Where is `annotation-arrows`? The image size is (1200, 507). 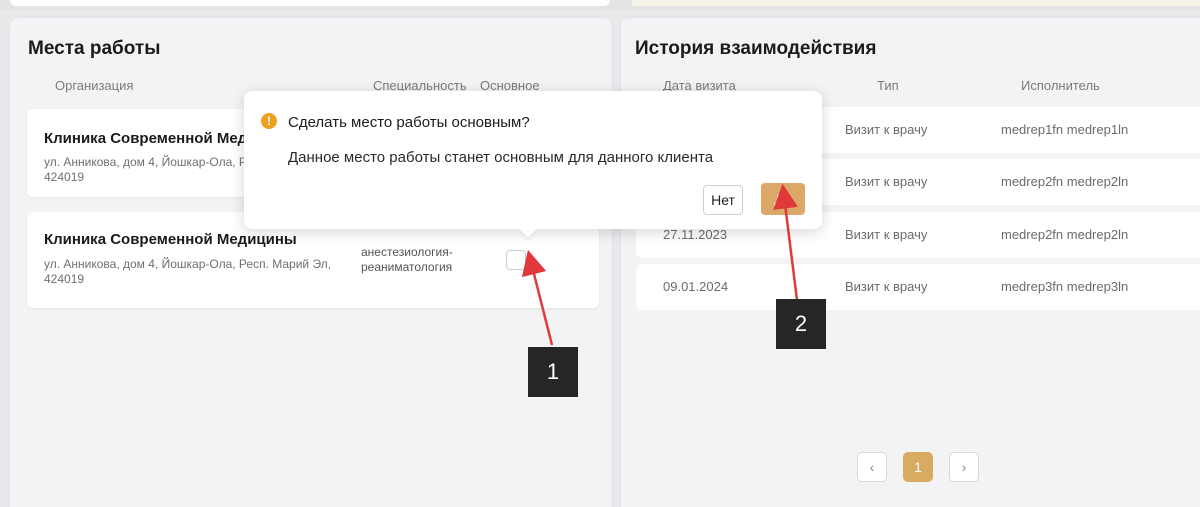 annotation-arrows is located at coordinates (660, 264).